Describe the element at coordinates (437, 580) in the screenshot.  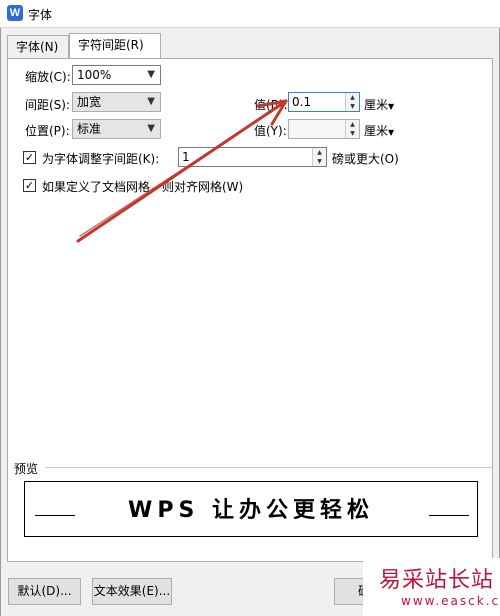
I see `watermark-title: 易采站长站` at that location.